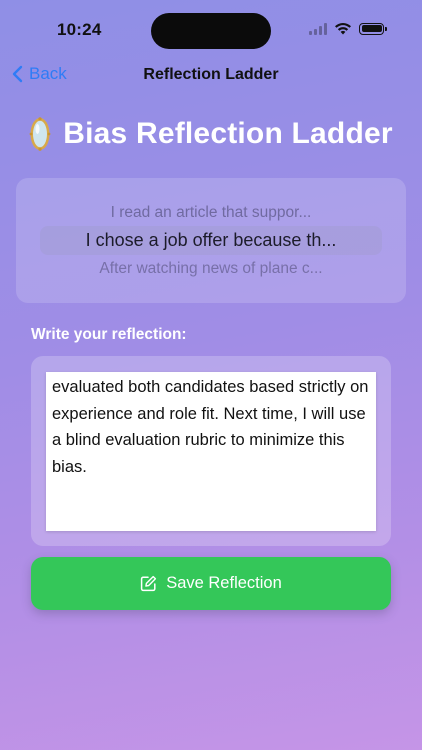 This screenshot has height=750, width=422. I want to click on save-reflection-button: Save Reflection, so click(211, 583).